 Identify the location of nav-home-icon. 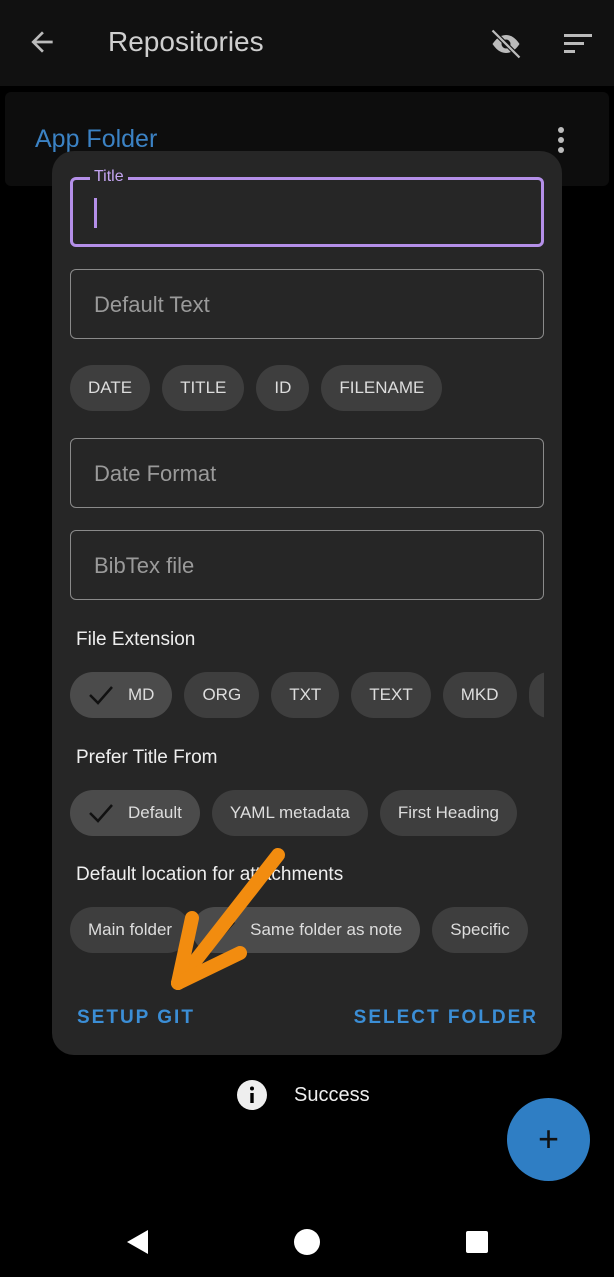
(307, 1242).